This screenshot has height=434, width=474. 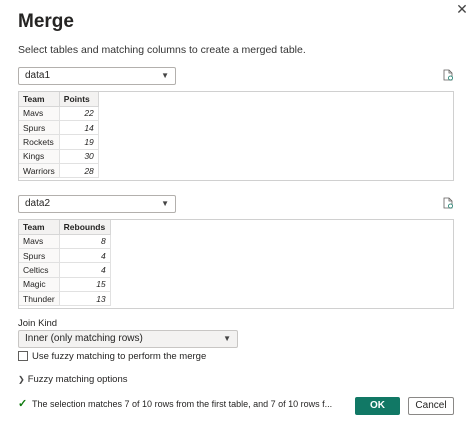 I want to click on fuzzy-matching-options-toggle: ❯ Fuzzy matching options, so click(x=73, y=379).